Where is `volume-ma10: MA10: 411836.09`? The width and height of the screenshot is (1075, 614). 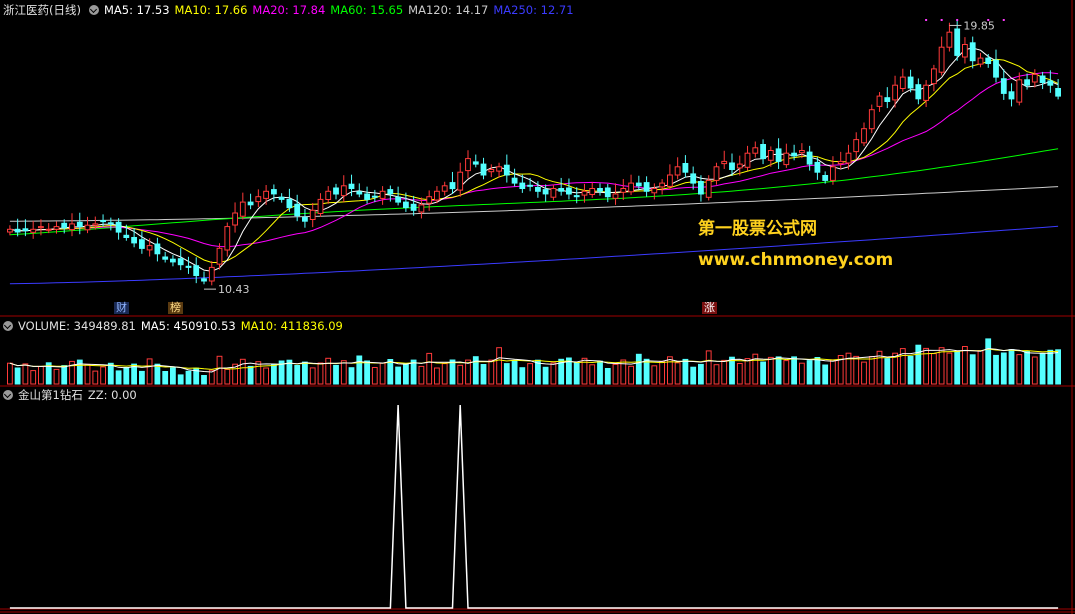
volume-ma10: MA10: 411836.09 is located at coordinates (291, 326).